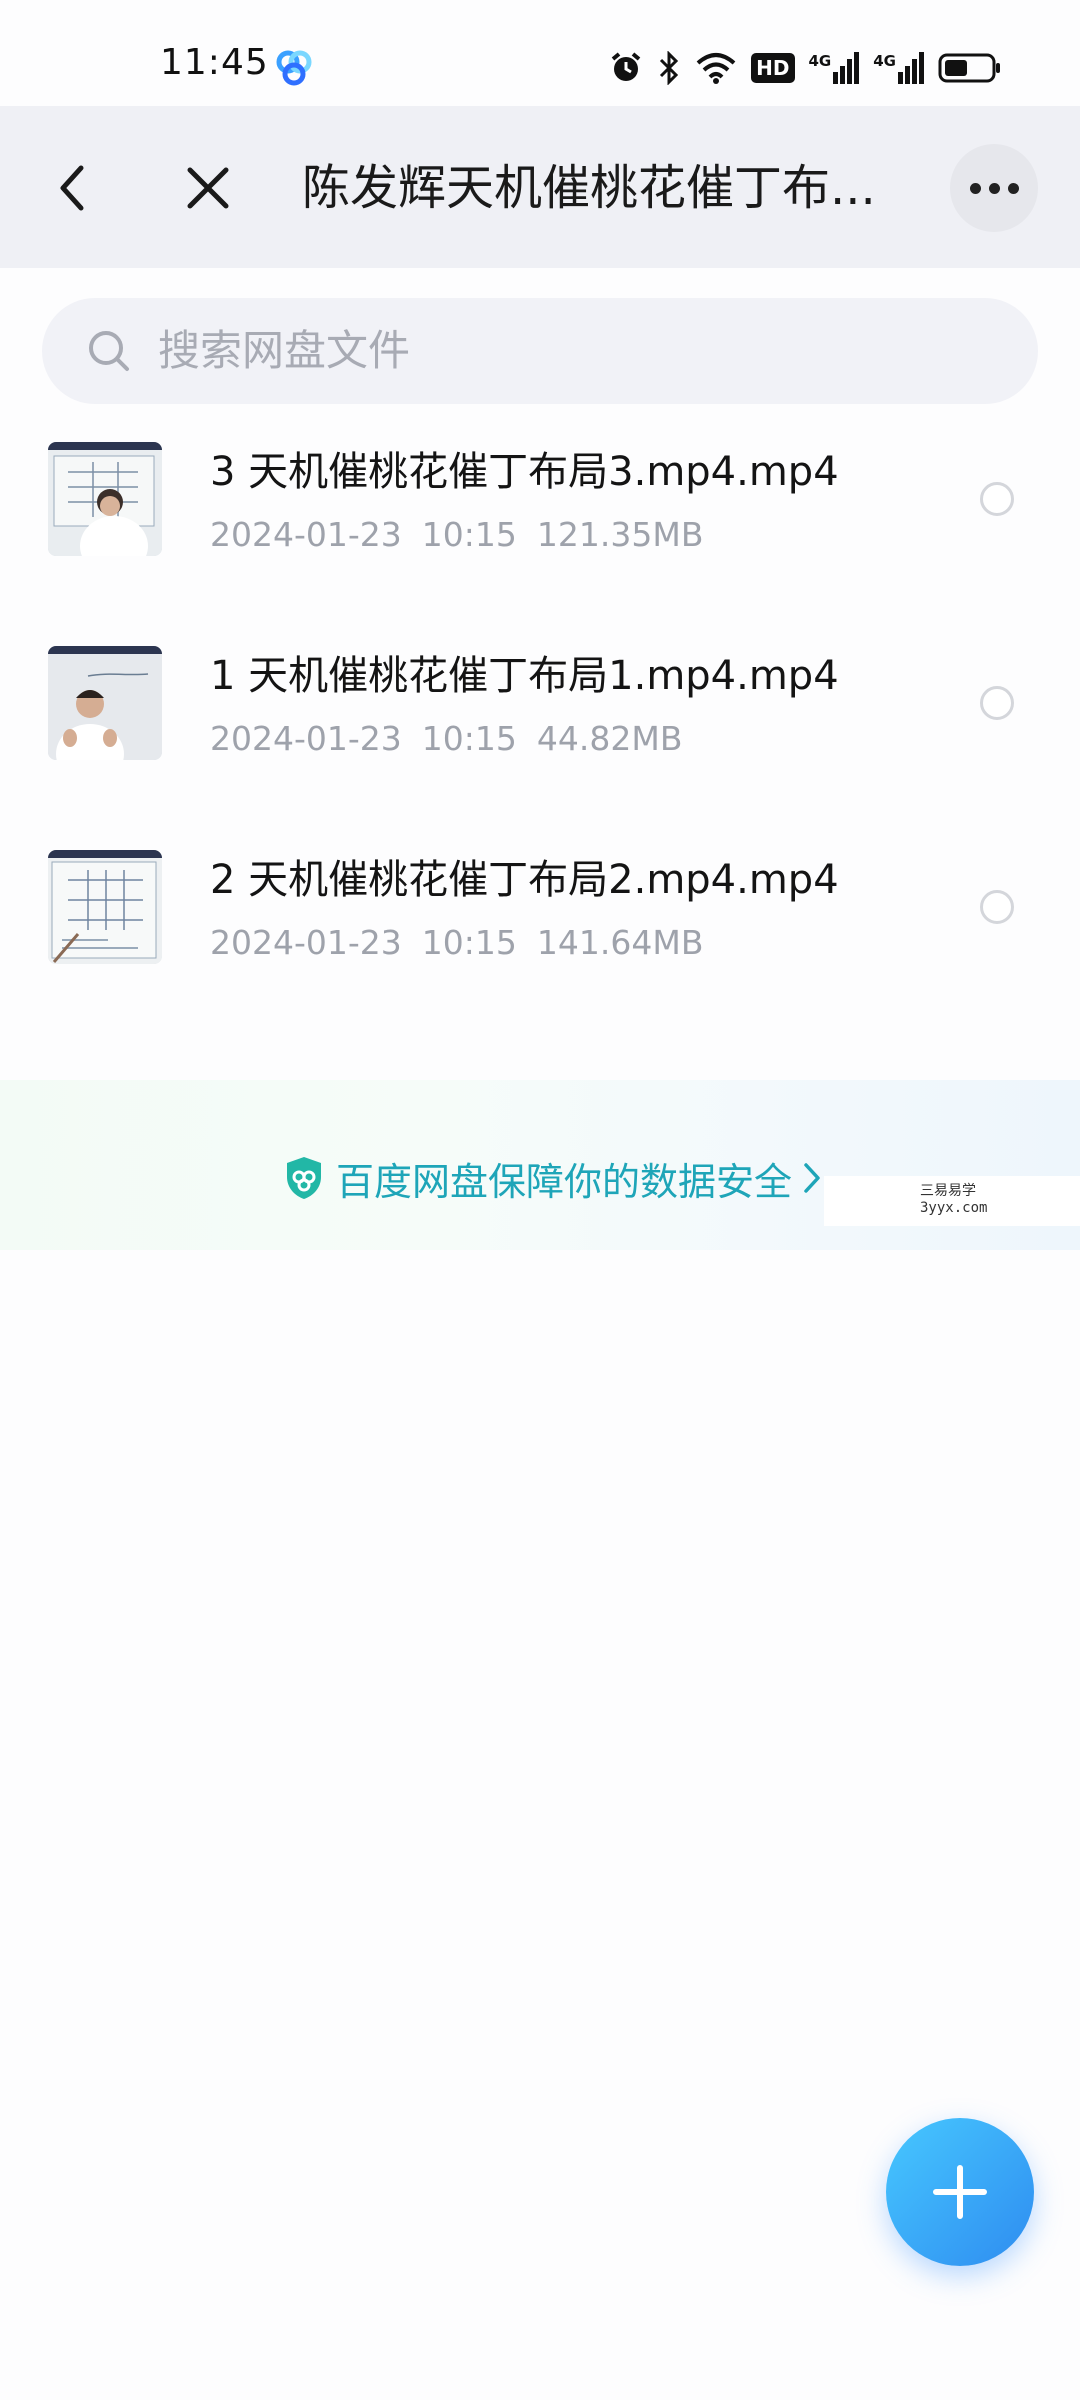  I want to click on baidu-netdisk-status-icon, so click(294, 68).